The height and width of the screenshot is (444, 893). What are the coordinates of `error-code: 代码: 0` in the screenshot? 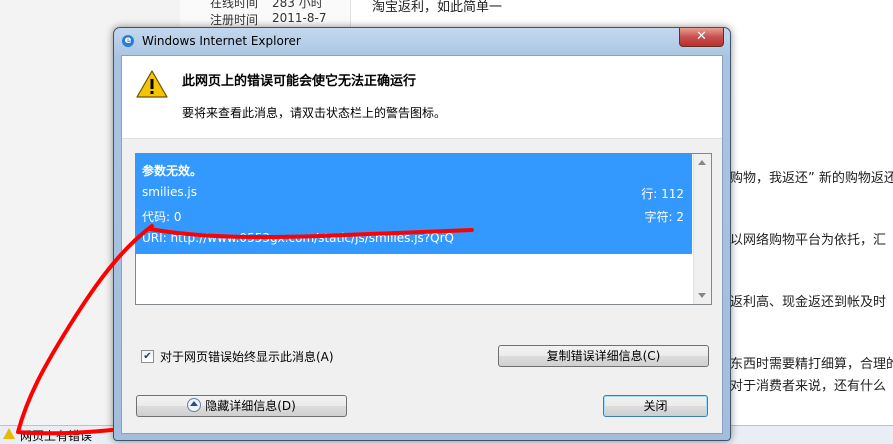 It's located at (162, 217).